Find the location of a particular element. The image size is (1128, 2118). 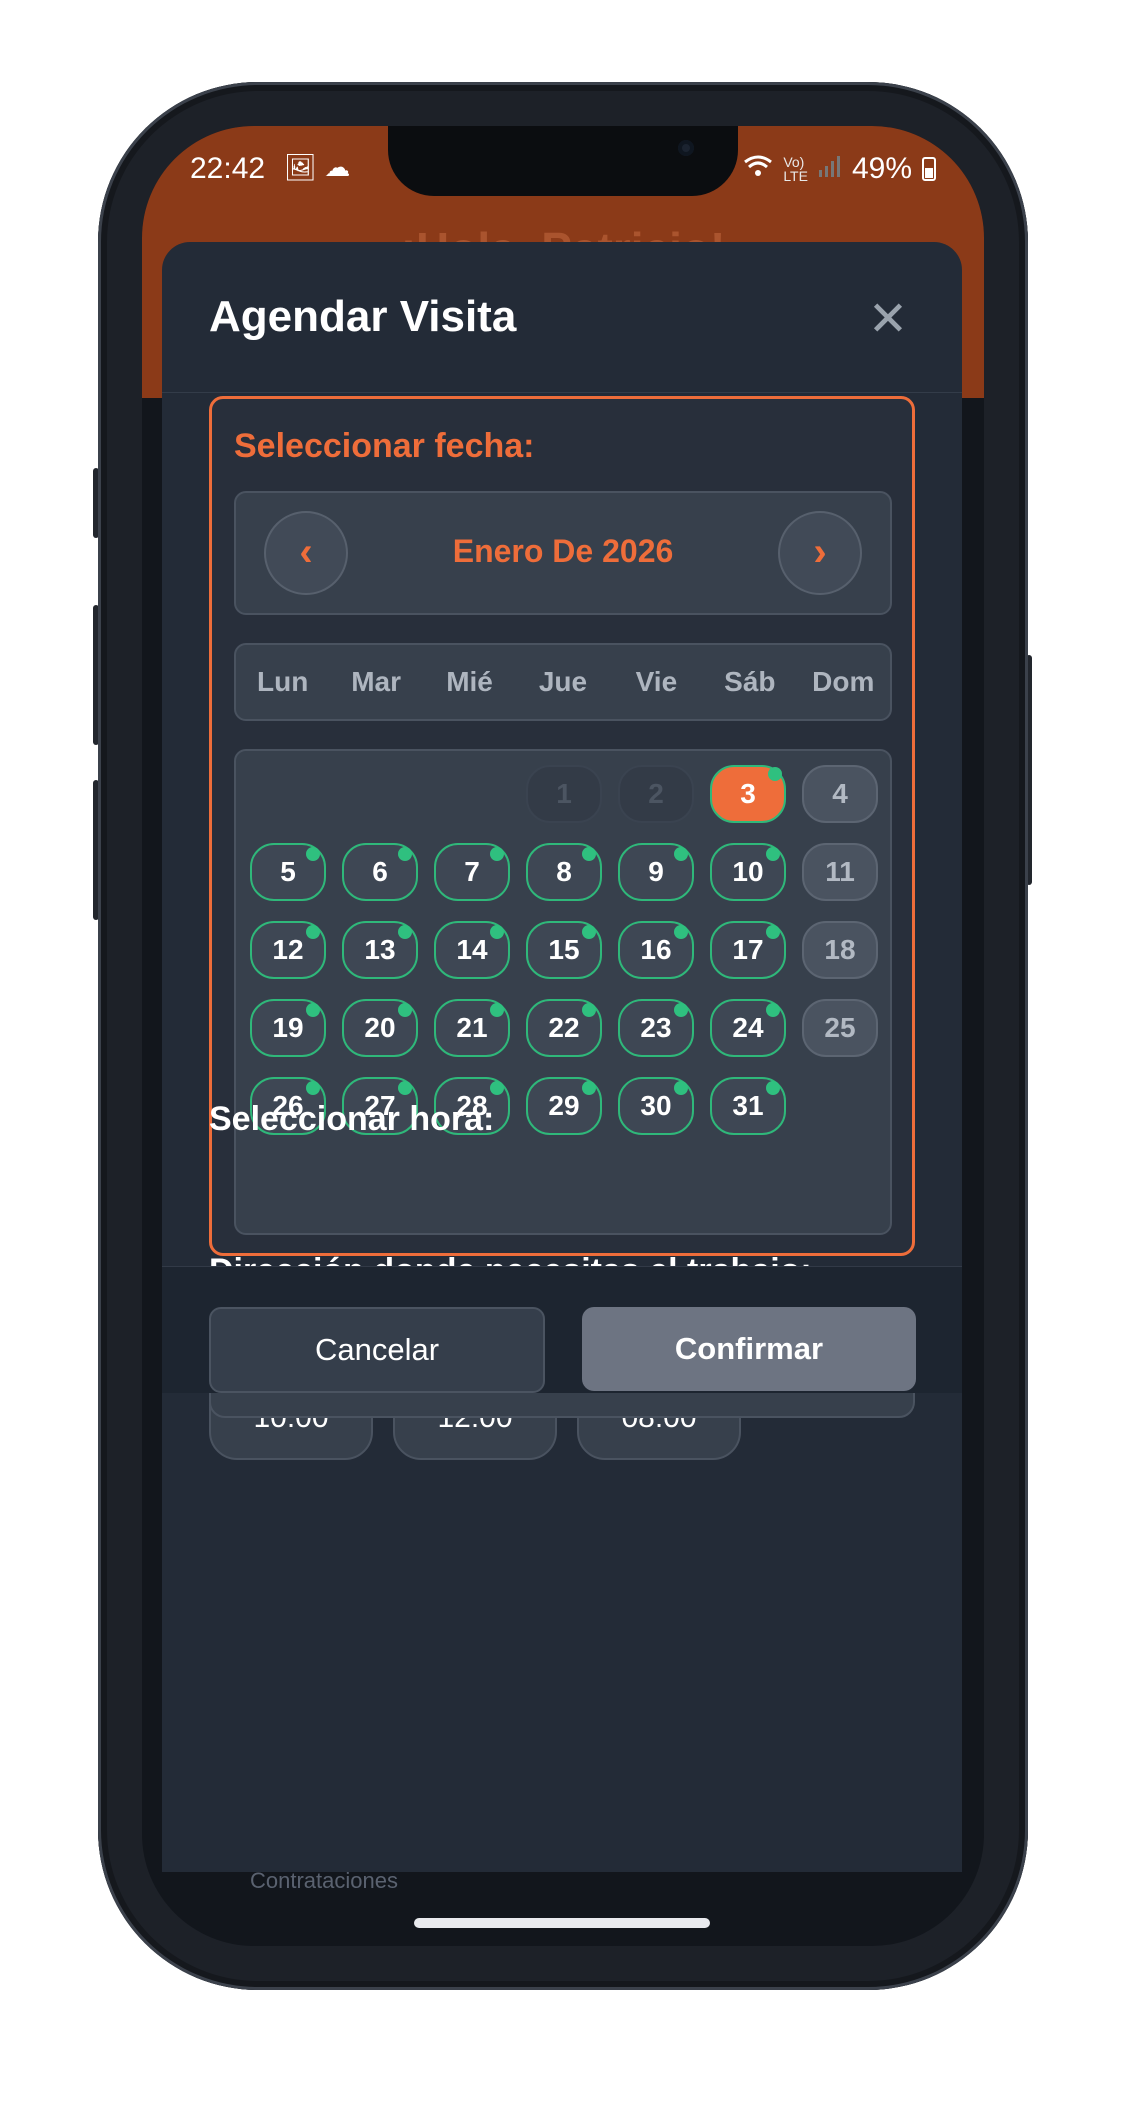

status-right-group: Vo) LTE 49% is located at coordinates (839, 169).